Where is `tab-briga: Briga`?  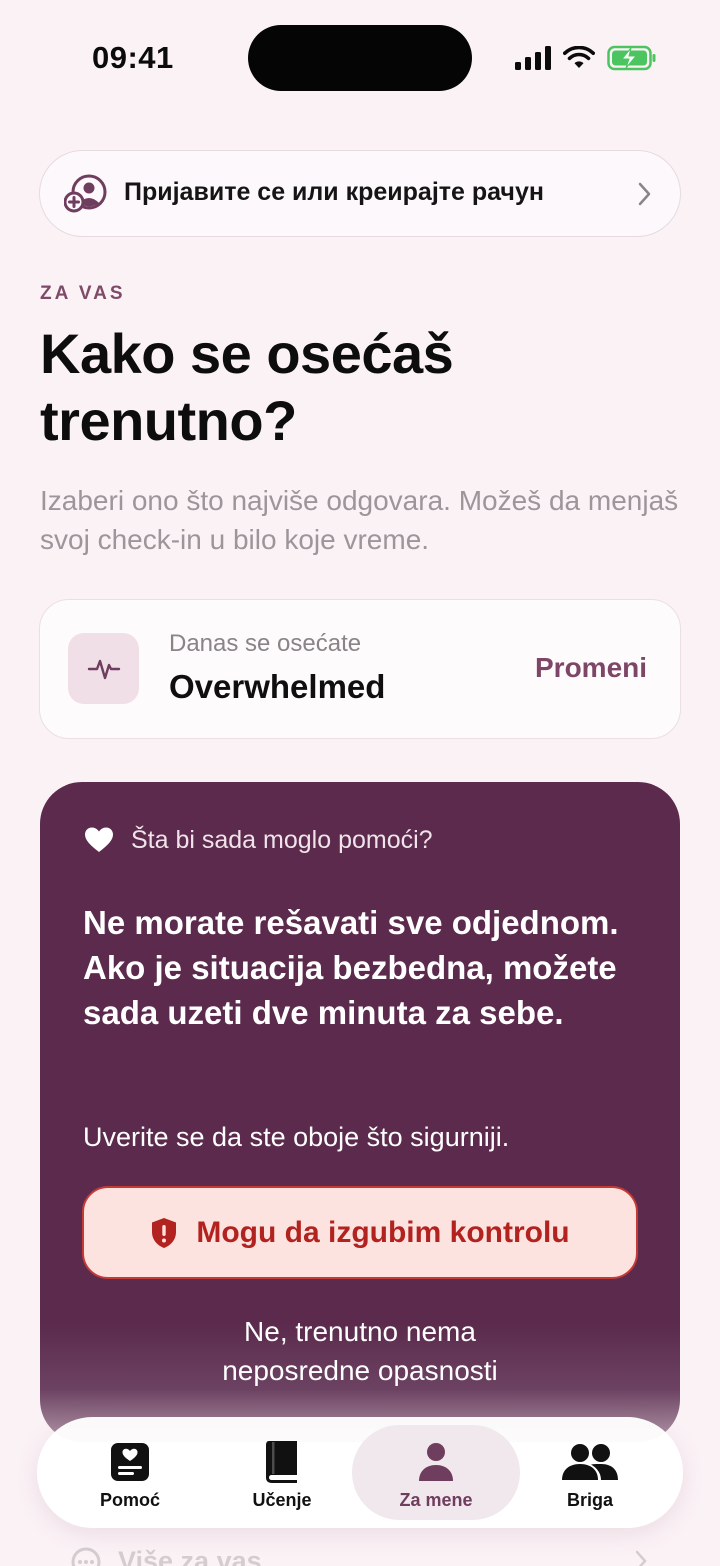
tab-briga: Briga is located at coordinates (590, 1472).